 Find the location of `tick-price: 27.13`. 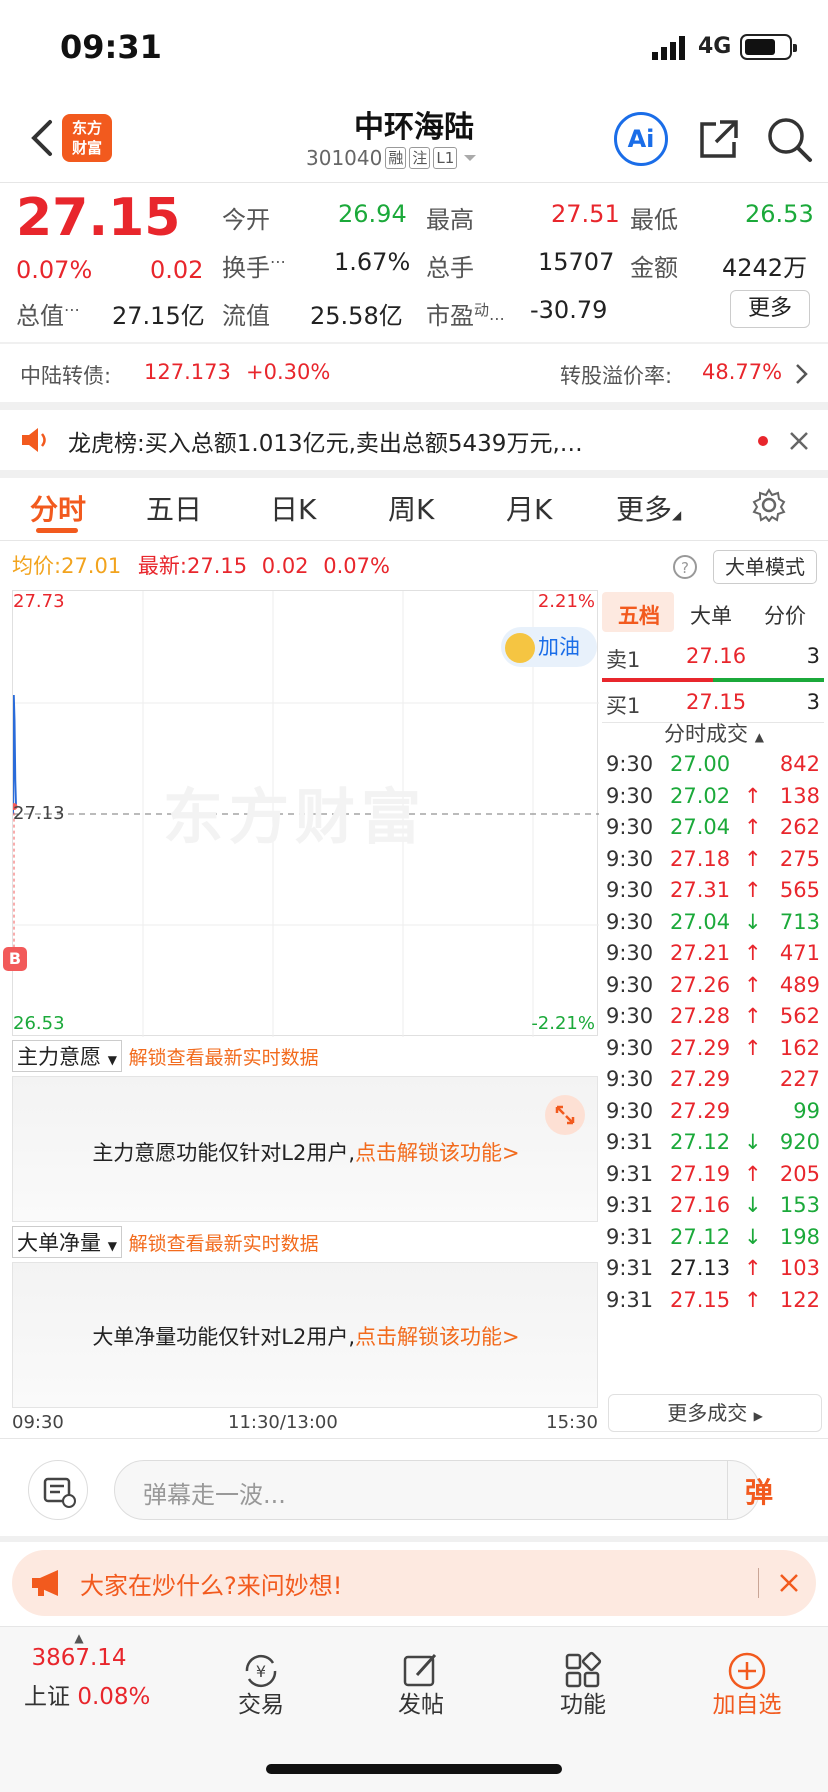

tick-price: 27.13 is located at coordinates (700, 1268).